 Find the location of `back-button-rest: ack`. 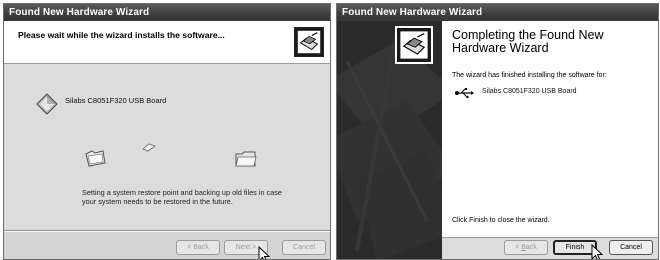

back-button-rest: ack is located at coordinates (531, 247).